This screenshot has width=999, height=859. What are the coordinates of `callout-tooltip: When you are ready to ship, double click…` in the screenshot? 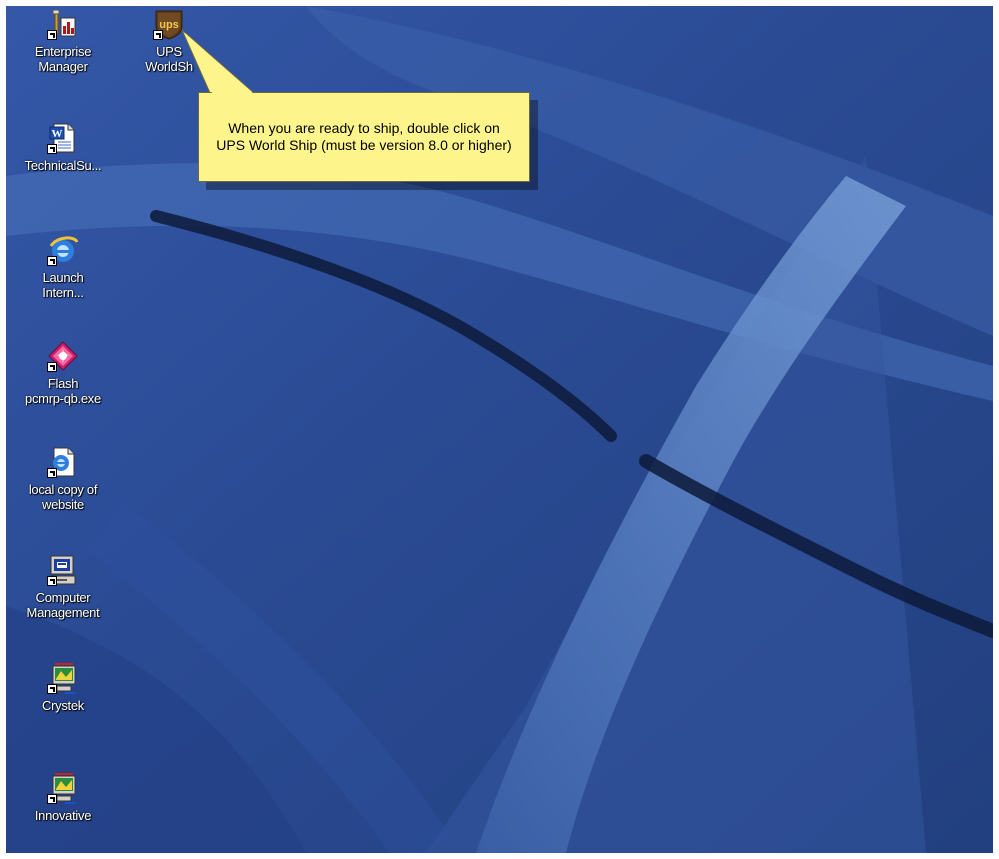 It's located at (364, 137).